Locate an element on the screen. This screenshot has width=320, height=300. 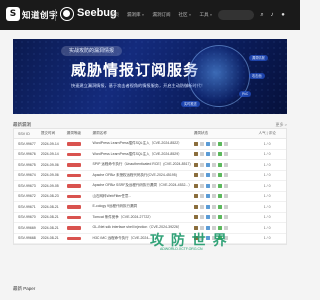
nav-item: 首页 is located at coordinates (114, 15).